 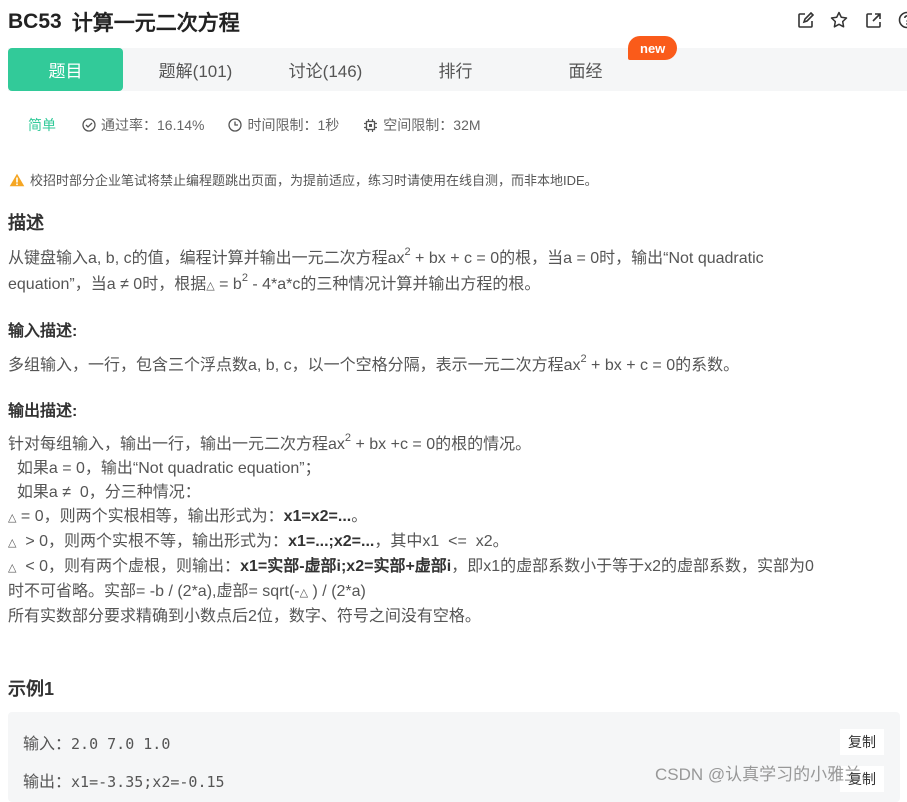 I want to click on desc-text-2: + bx + c = 0的根，当a = 0时，输出“Not quadratic, so click(x=587, y=258).